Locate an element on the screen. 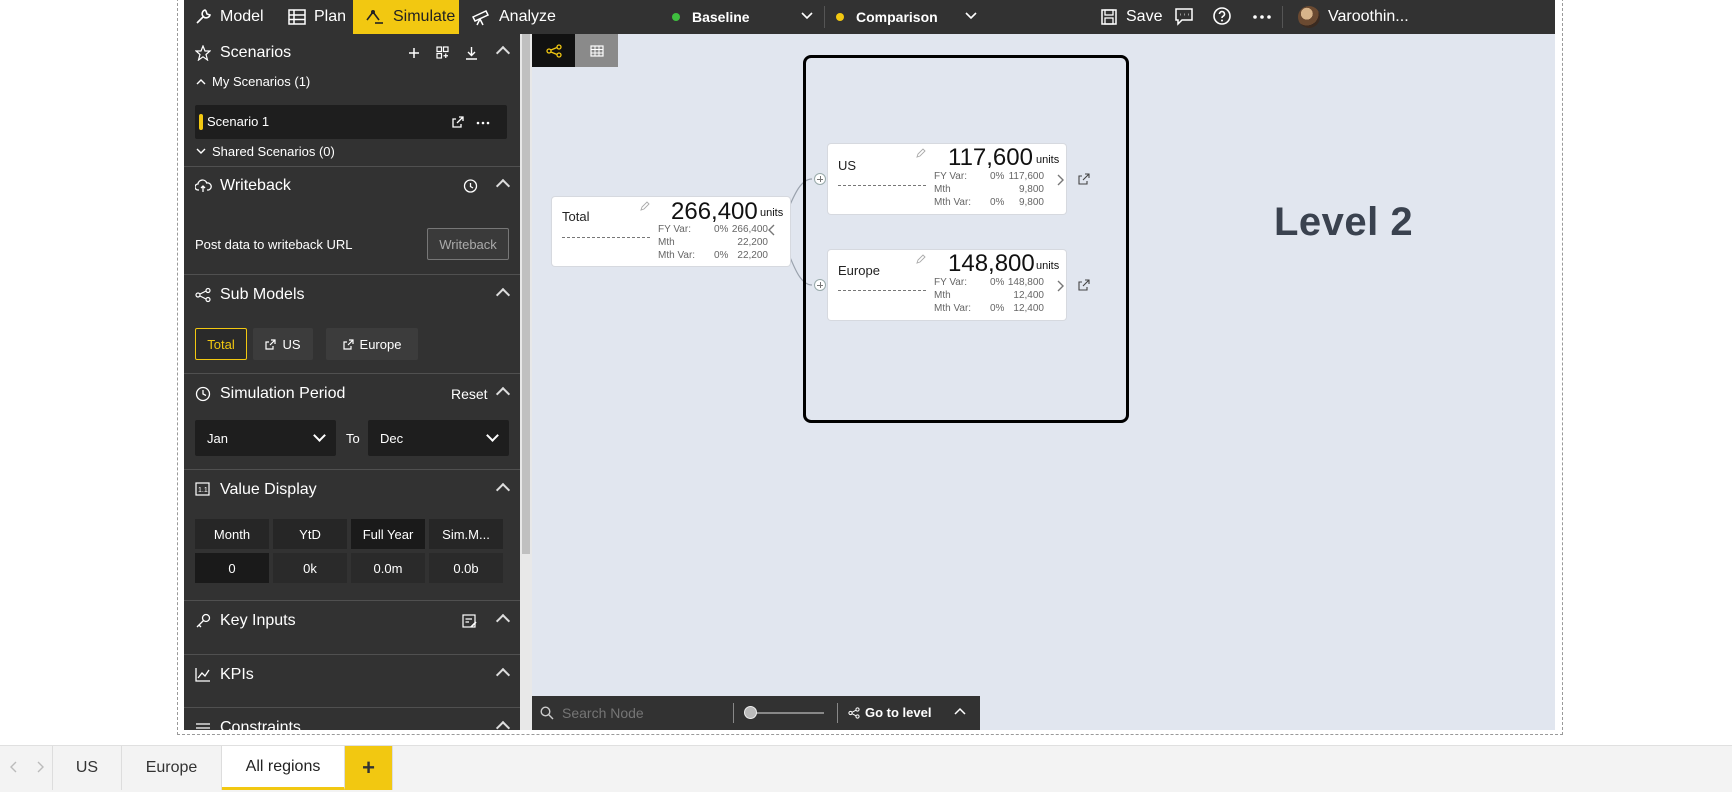  scenario-item: Scenario 1 is located at coordinates (351, 122).